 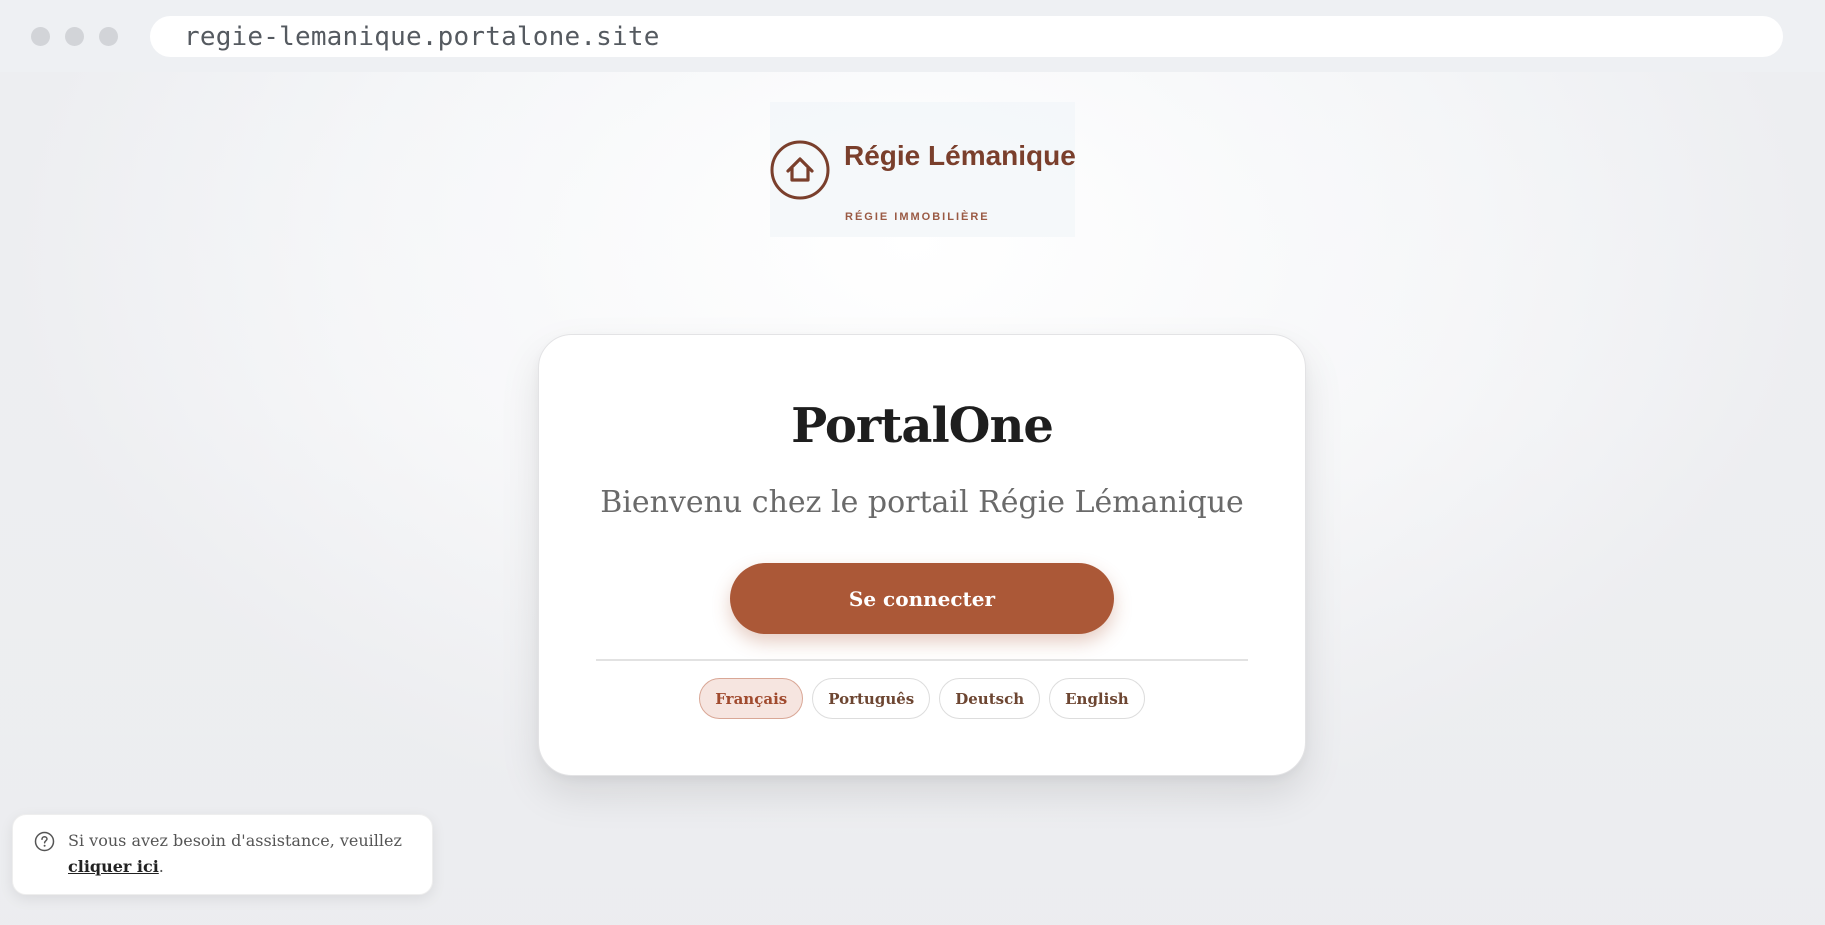 What do you see at coordinates (751, 698) in the screenshot?
I see `language-option-fr: Français` at bounding box center [751, 698].